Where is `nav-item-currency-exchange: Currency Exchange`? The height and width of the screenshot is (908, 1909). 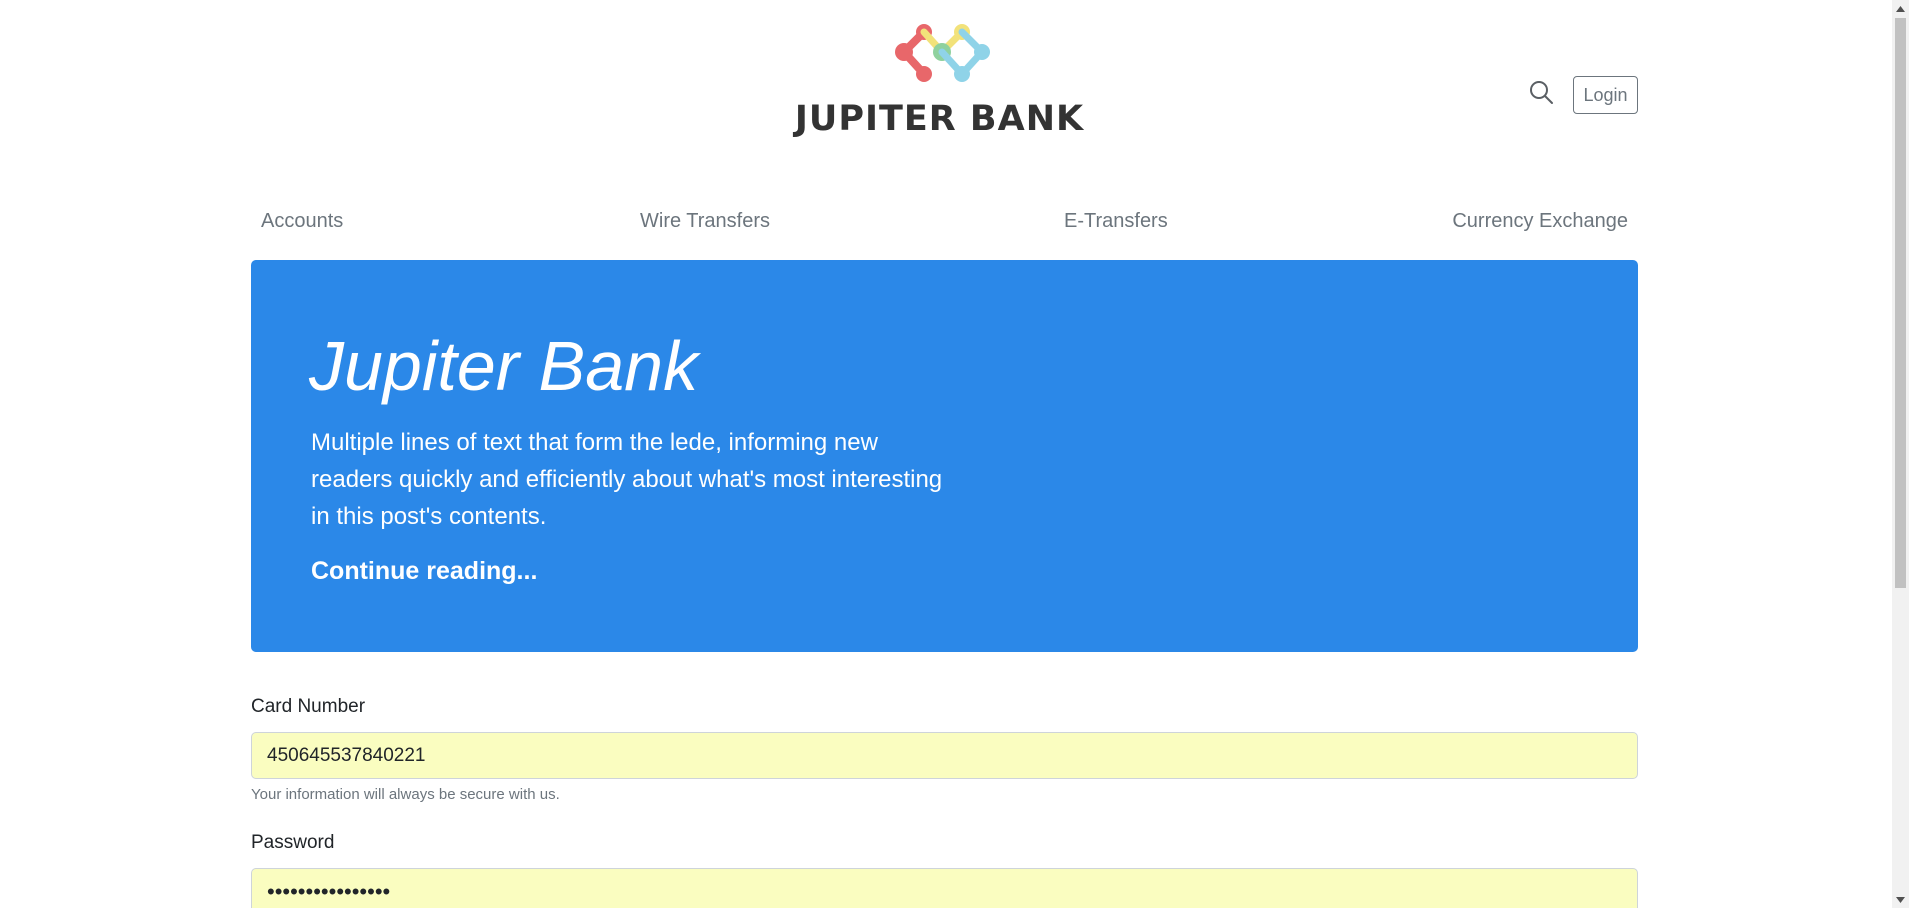
nav-item-currency-exchange: Currency Exchange is located at coordinates (1540, 221).